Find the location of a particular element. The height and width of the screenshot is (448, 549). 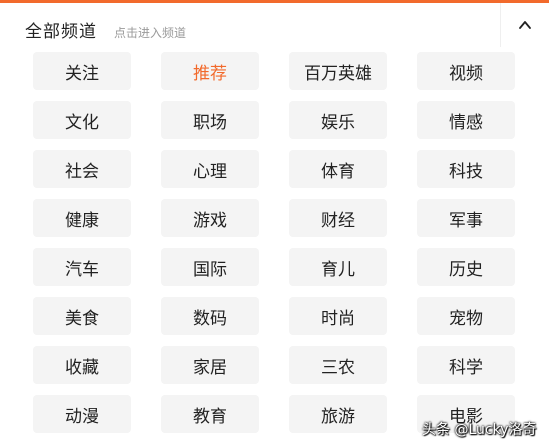

channel-chip: 收藏 is located at coordinates (82, 365).